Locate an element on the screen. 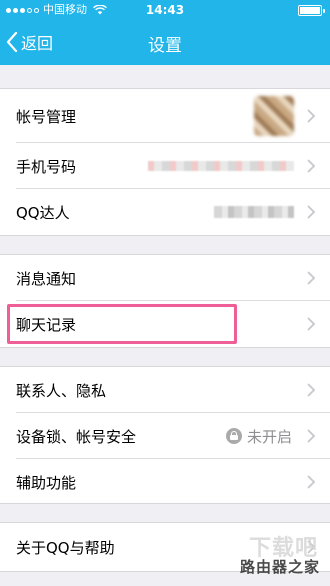  page-title: 设置 is located at coordinates (165, 46).